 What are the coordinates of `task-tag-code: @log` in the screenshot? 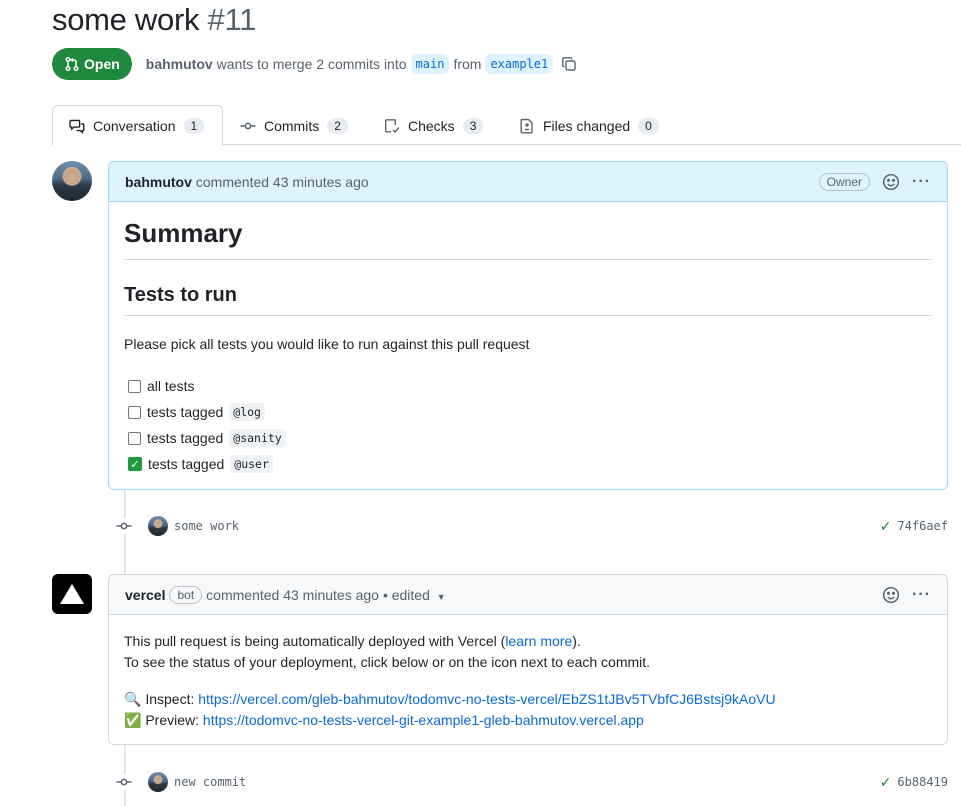 It's located at (247, 412).